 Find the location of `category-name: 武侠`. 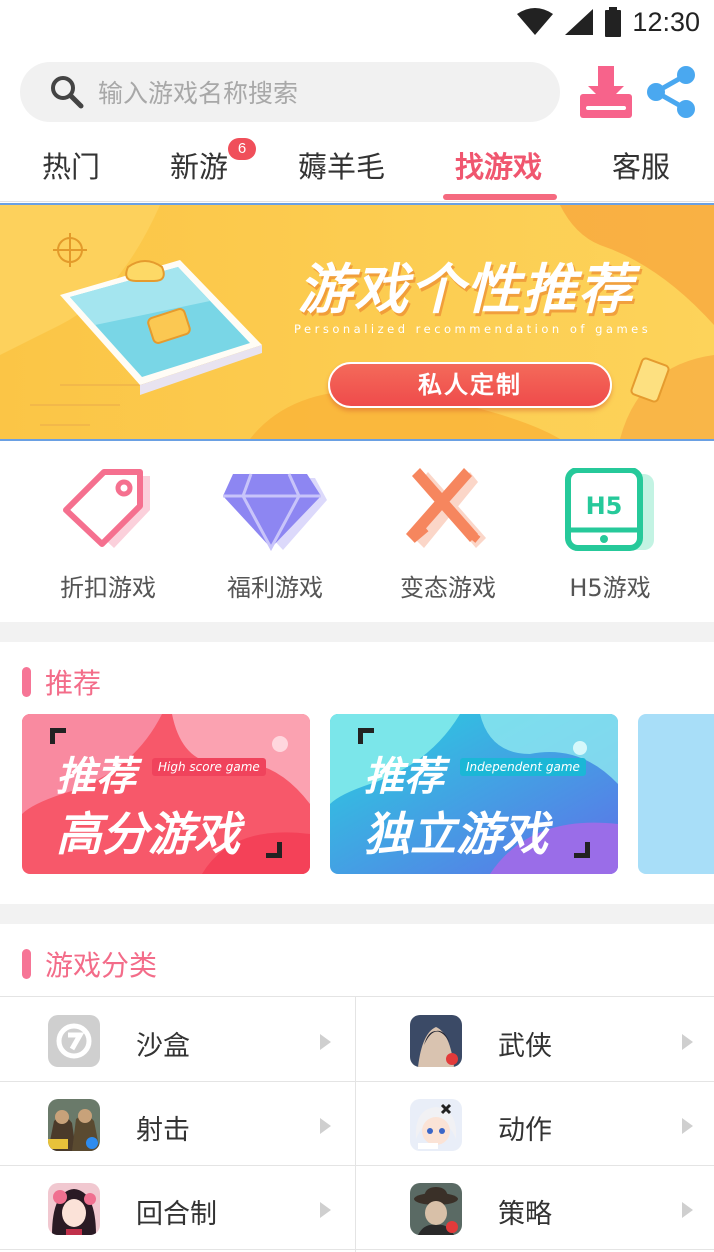

category-name: 武侠 is located at coordinates (525, 1046).